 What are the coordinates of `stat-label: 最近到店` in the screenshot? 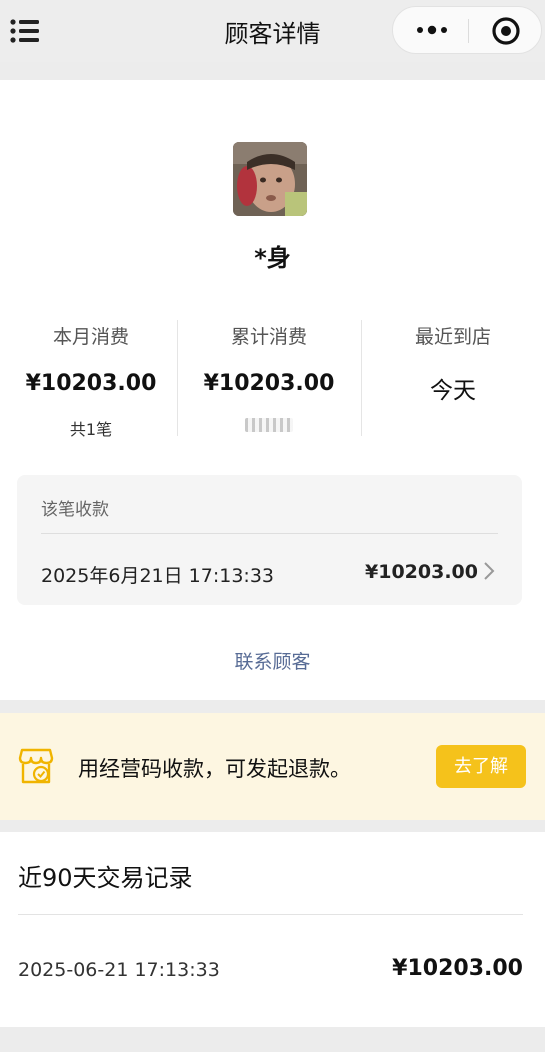 It's located at (452, 337).